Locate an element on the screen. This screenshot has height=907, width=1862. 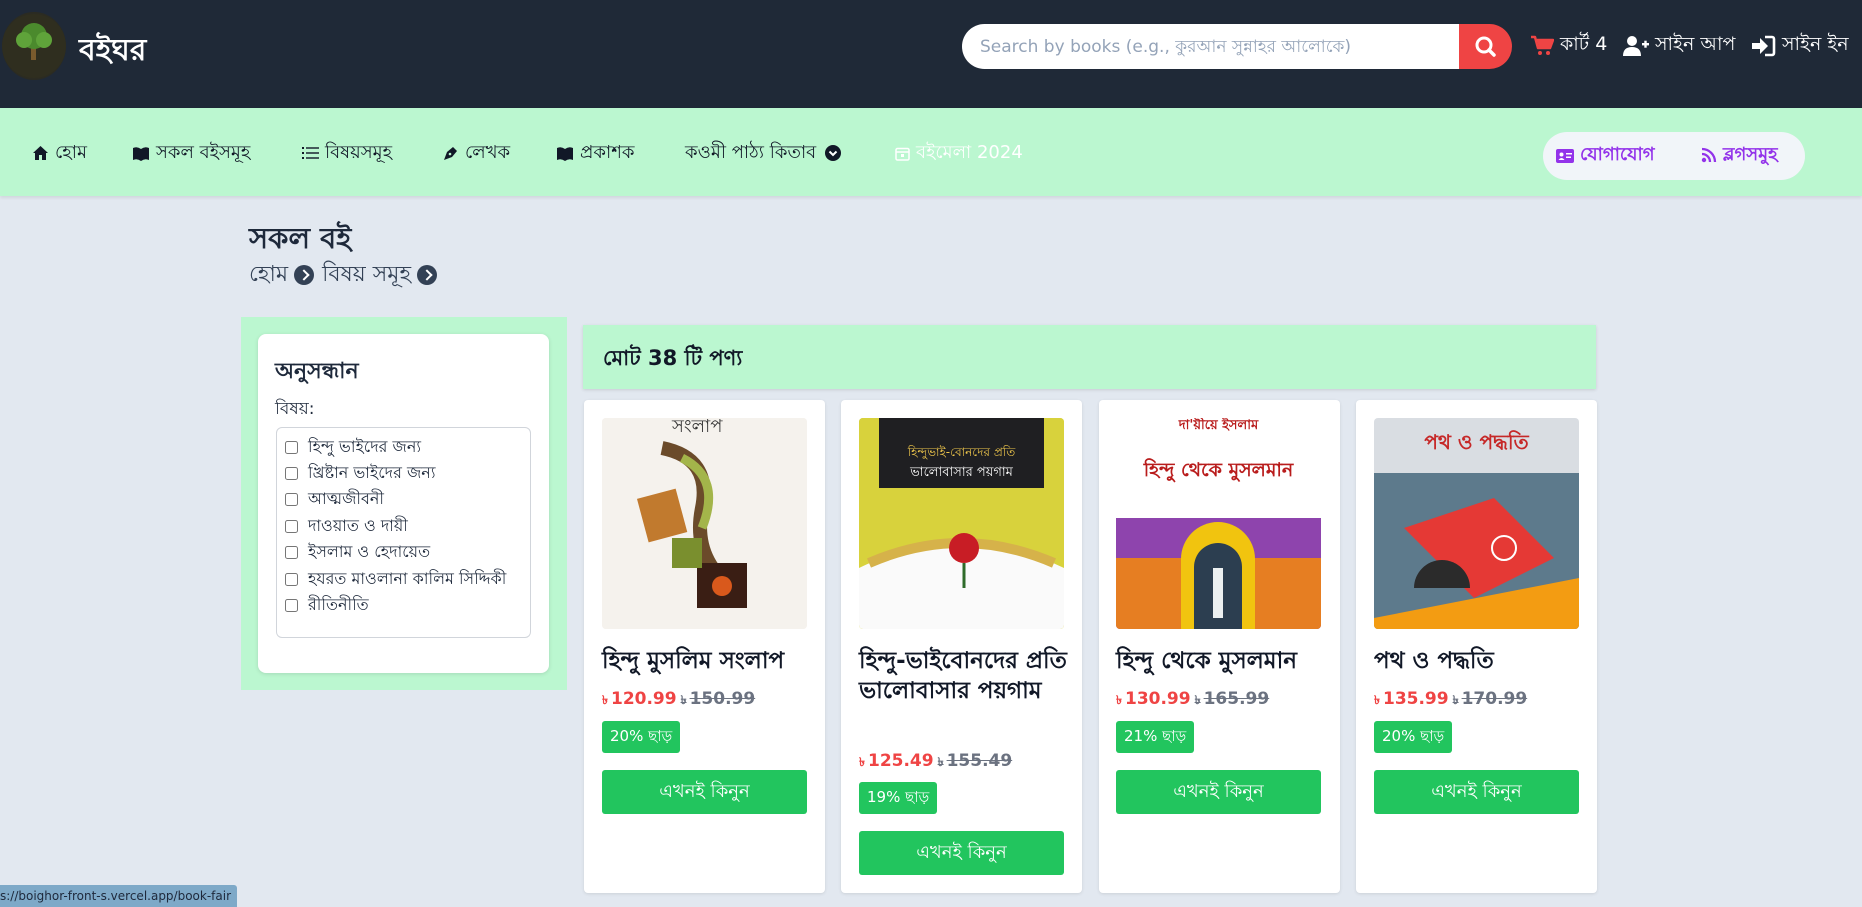
book-title: পথ ও পদ্ধতি is located at coordinates (1479, 661).